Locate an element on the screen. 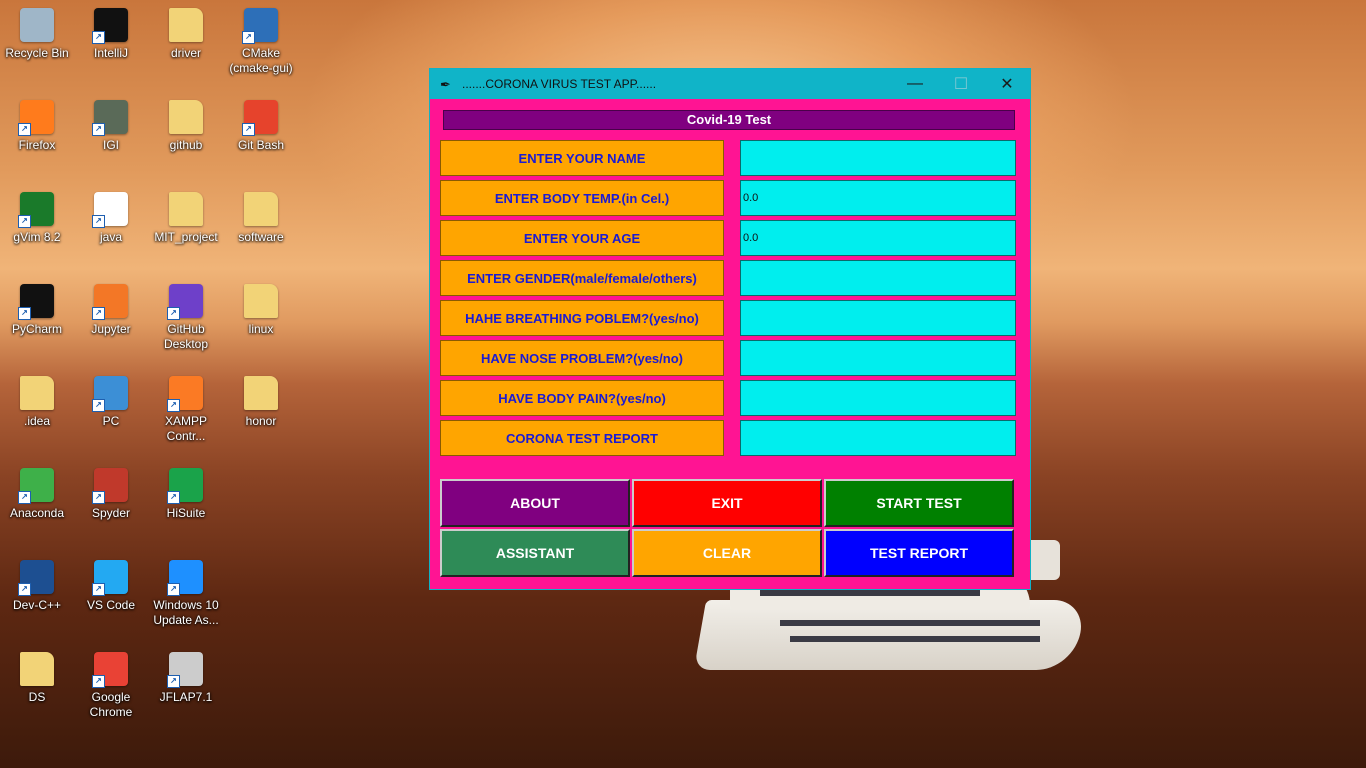 The image size is (1366, 768). desktop-icon: ↗ Firefox is located at coordinates (37, 126).